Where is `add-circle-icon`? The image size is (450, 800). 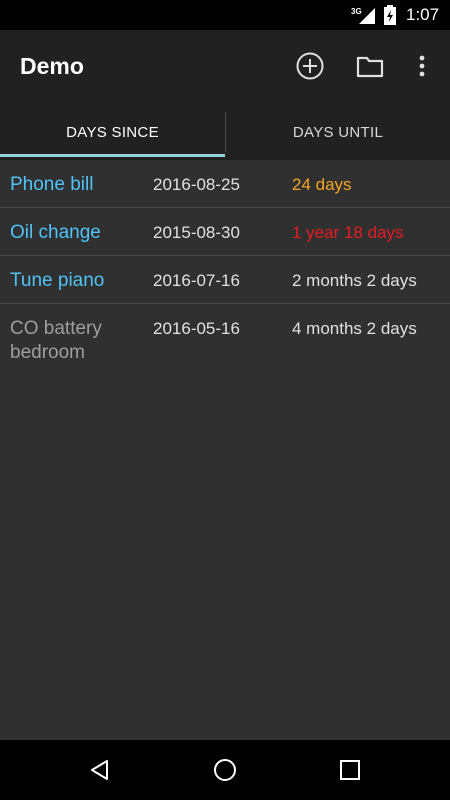 add-circle-icon is located at coordinates (310, 66).